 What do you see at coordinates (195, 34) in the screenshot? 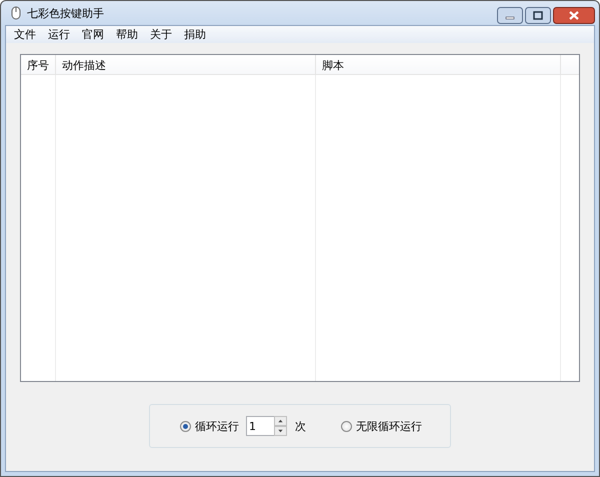
I see `menu-item: 捐助` at bounding box center [195, 34].